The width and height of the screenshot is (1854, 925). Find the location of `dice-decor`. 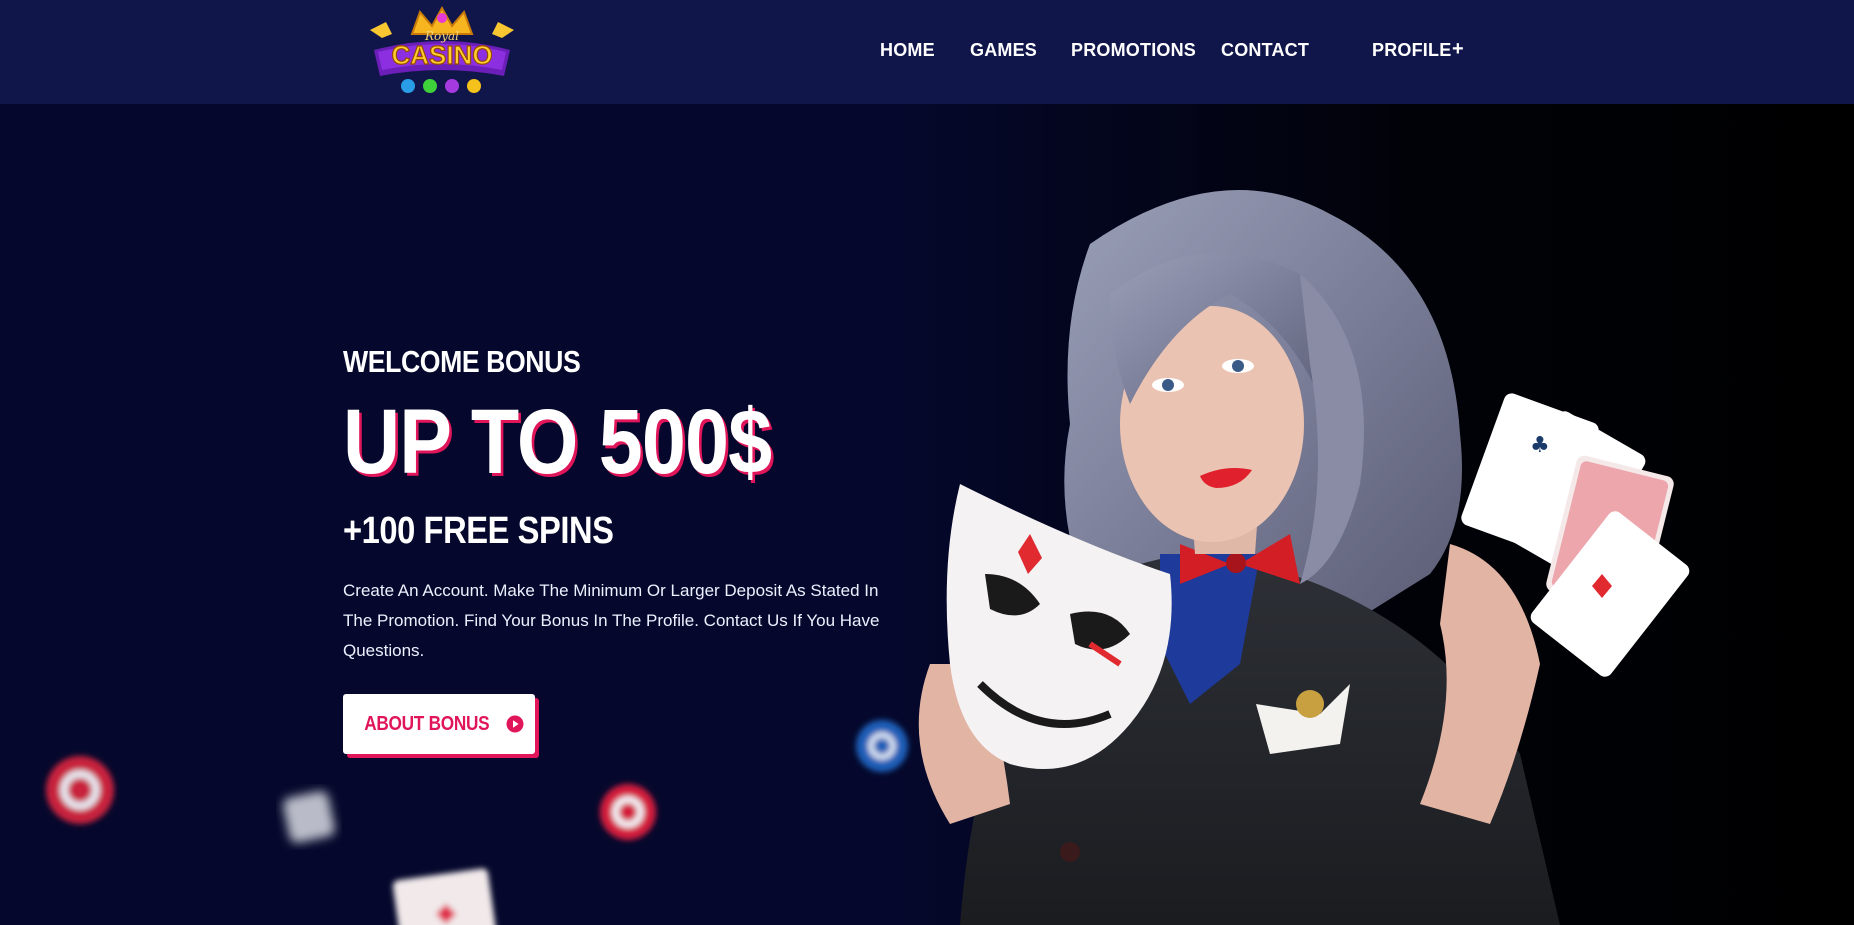

dice-decor is located at coordinates (309, 817).